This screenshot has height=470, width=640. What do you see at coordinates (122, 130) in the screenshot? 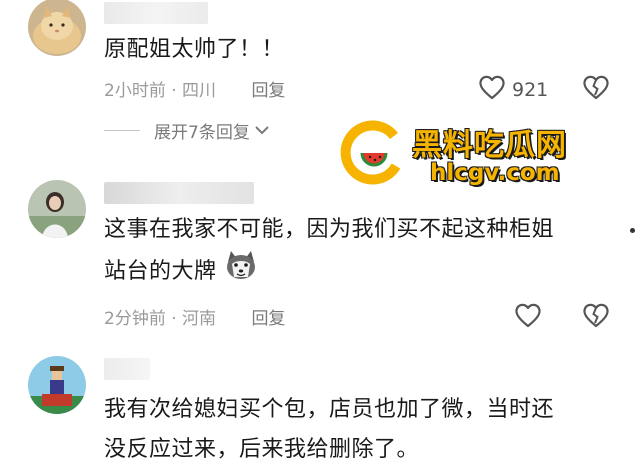
I see `expand-divider` at bounding box center [122, 130].